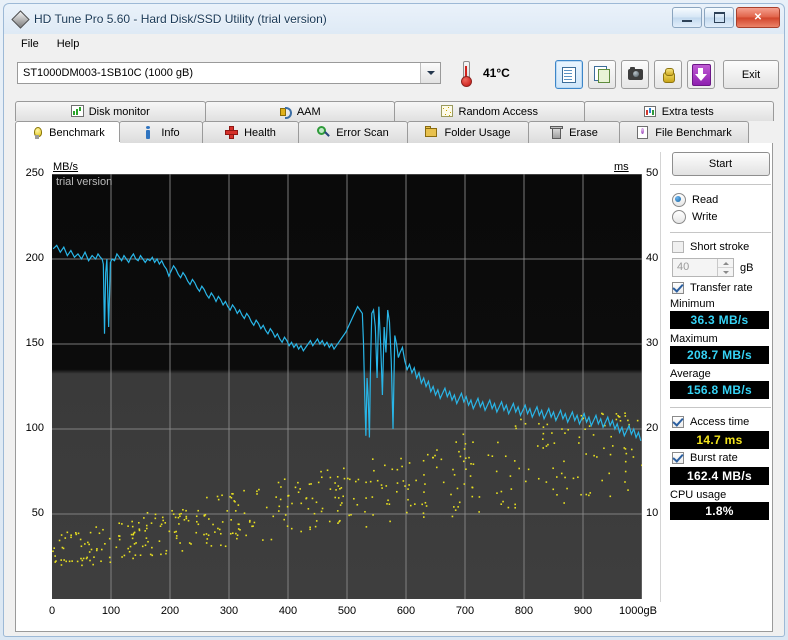 Image resolution: width=788 pixels, height=640 pixels. I want to click on radio-read: Read, so click(722, 200).